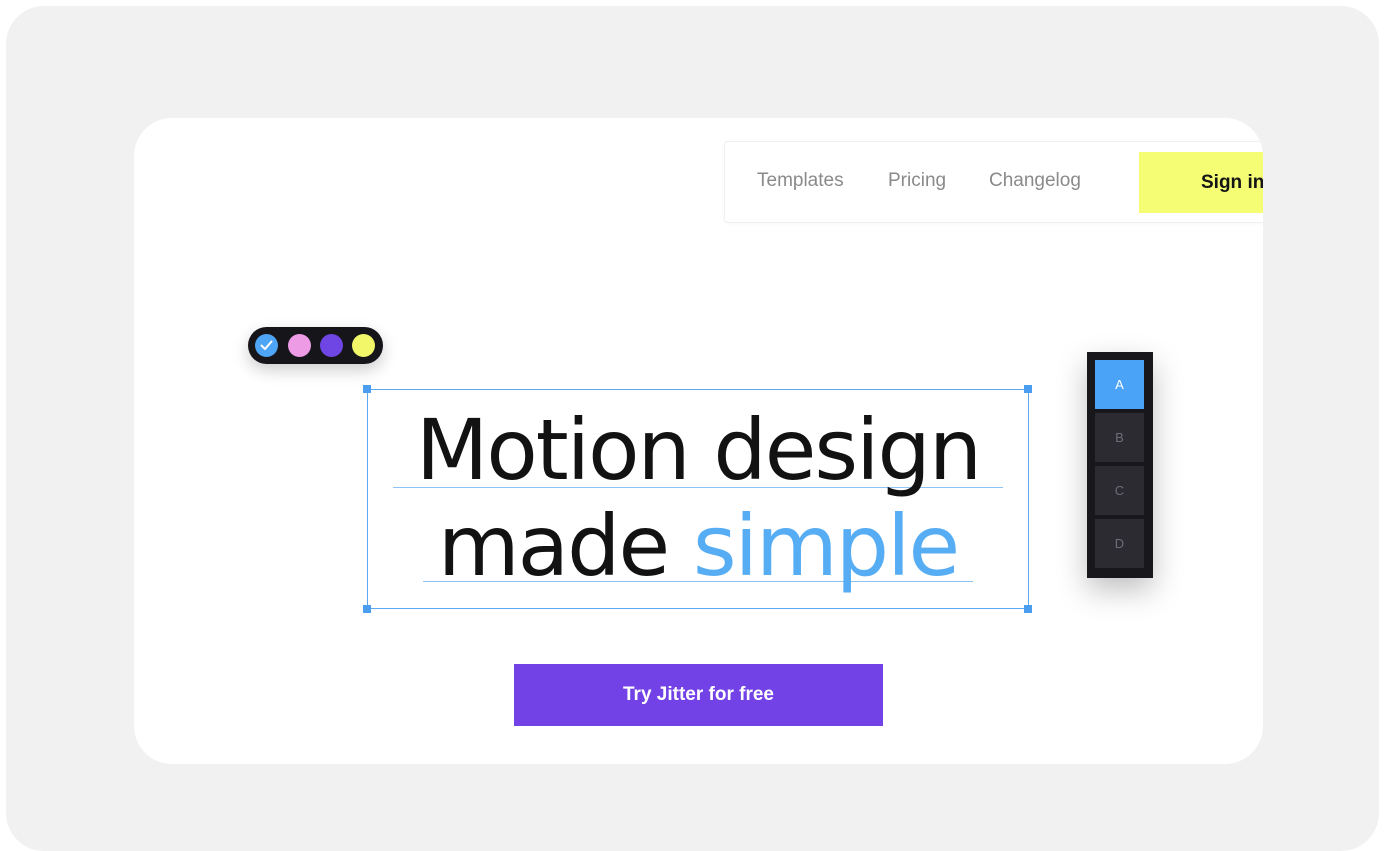 Image resolution: width=1388 pixels, height=851 pixels. I want to click on sign-in-button: Sign in, so click(1201, 182).